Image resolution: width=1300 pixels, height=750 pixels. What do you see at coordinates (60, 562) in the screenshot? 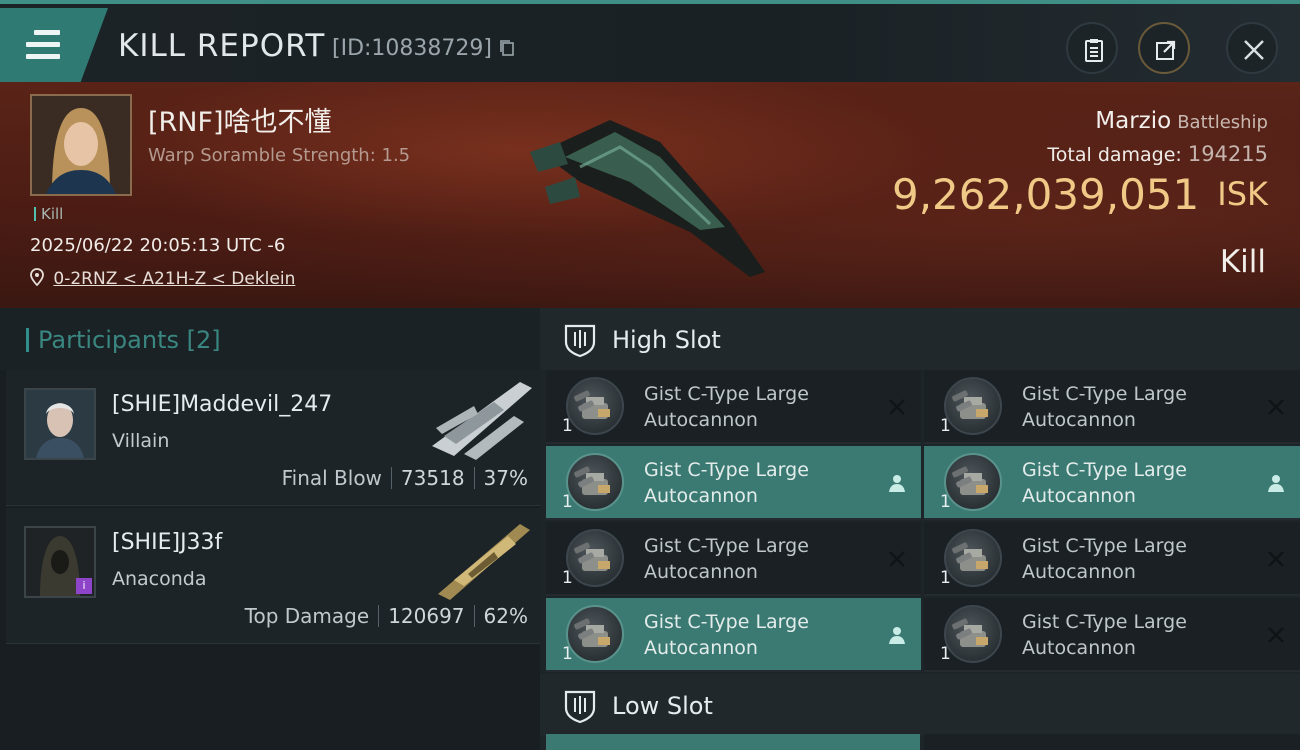
I see `participant-avatar: i` at bounding box center [60, 562].